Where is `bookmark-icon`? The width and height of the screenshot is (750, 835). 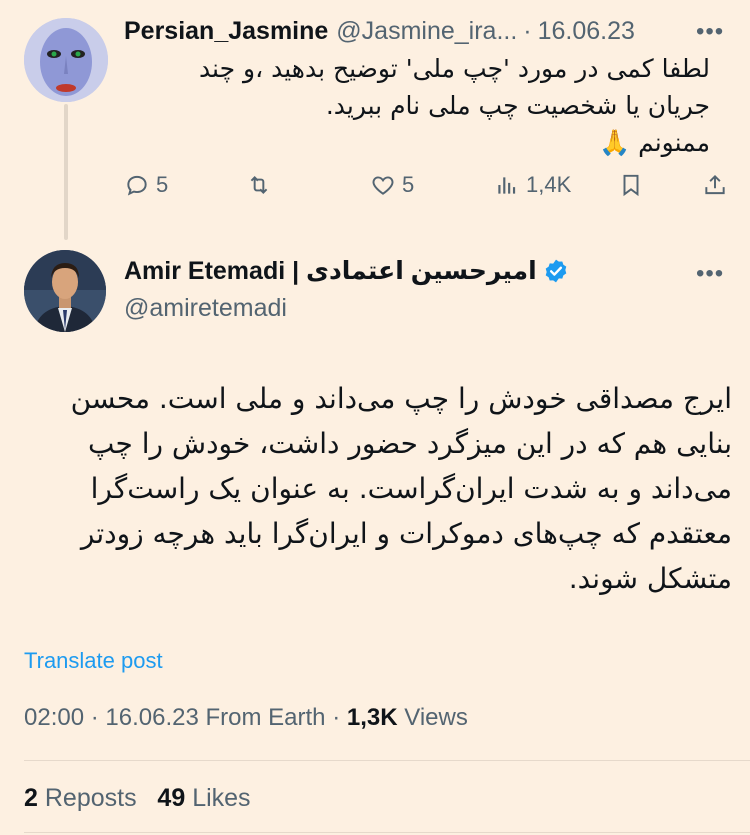
bookmark-icon is located at coordinates (631, 185).